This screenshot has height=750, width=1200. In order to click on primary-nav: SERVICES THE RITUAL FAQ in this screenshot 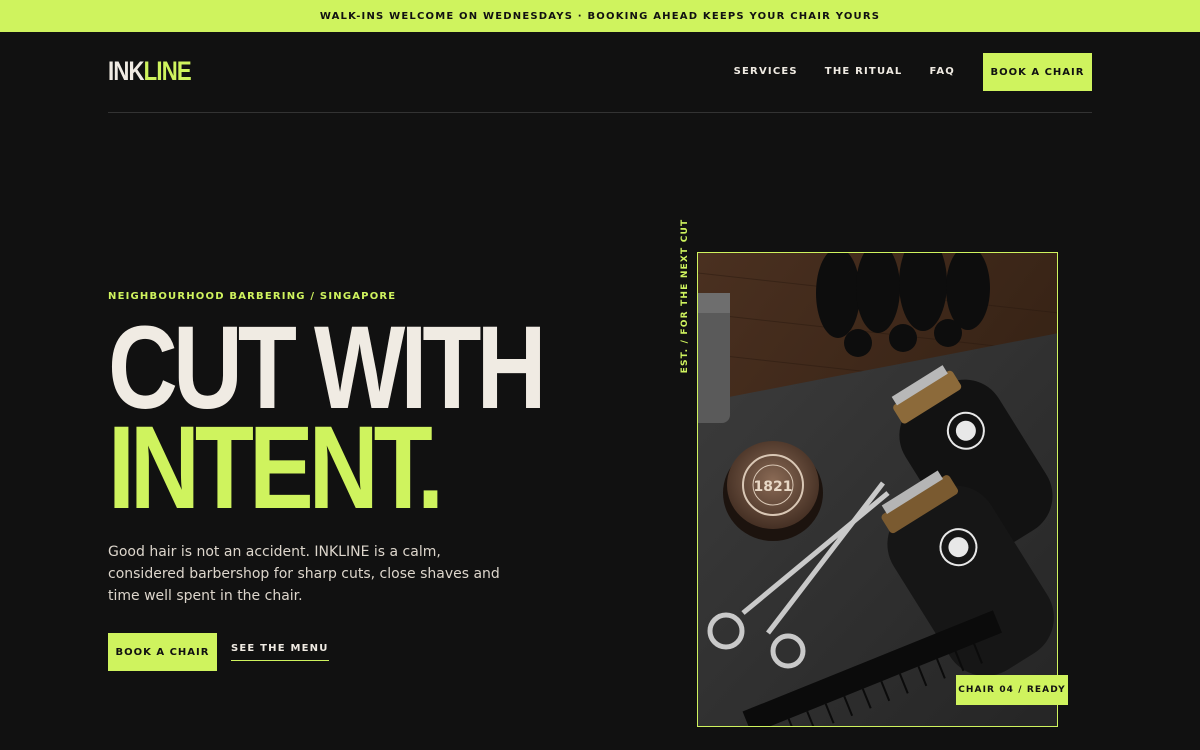, I will do `click(844, 71)`.